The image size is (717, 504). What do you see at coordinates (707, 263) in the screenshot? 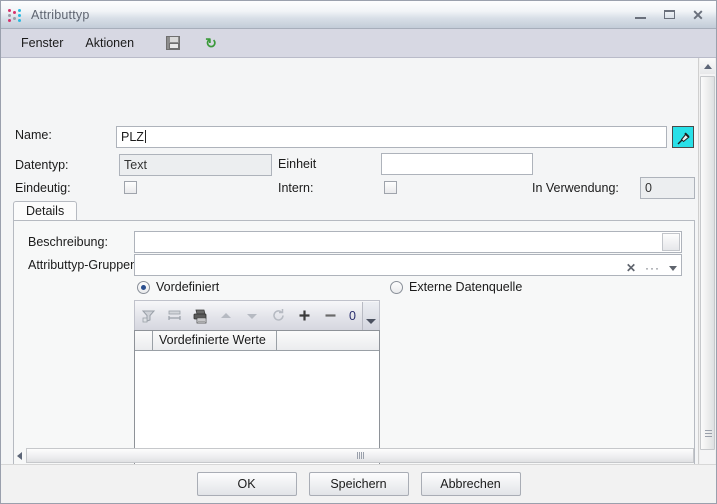
I see `vertical-scroll-thumb` at bounding box center [707, 263].